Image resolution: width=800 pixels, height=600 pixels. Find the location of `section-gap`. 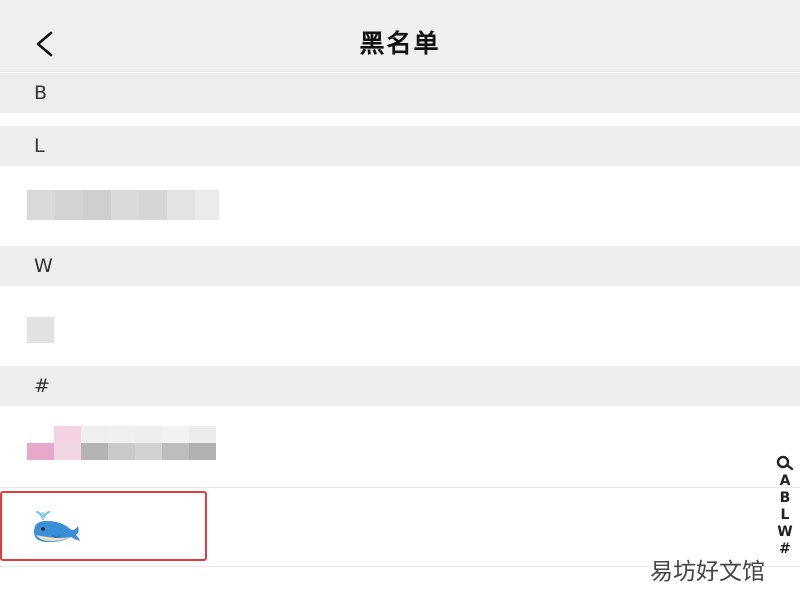

section-gap is located at coordinates (400, 119).